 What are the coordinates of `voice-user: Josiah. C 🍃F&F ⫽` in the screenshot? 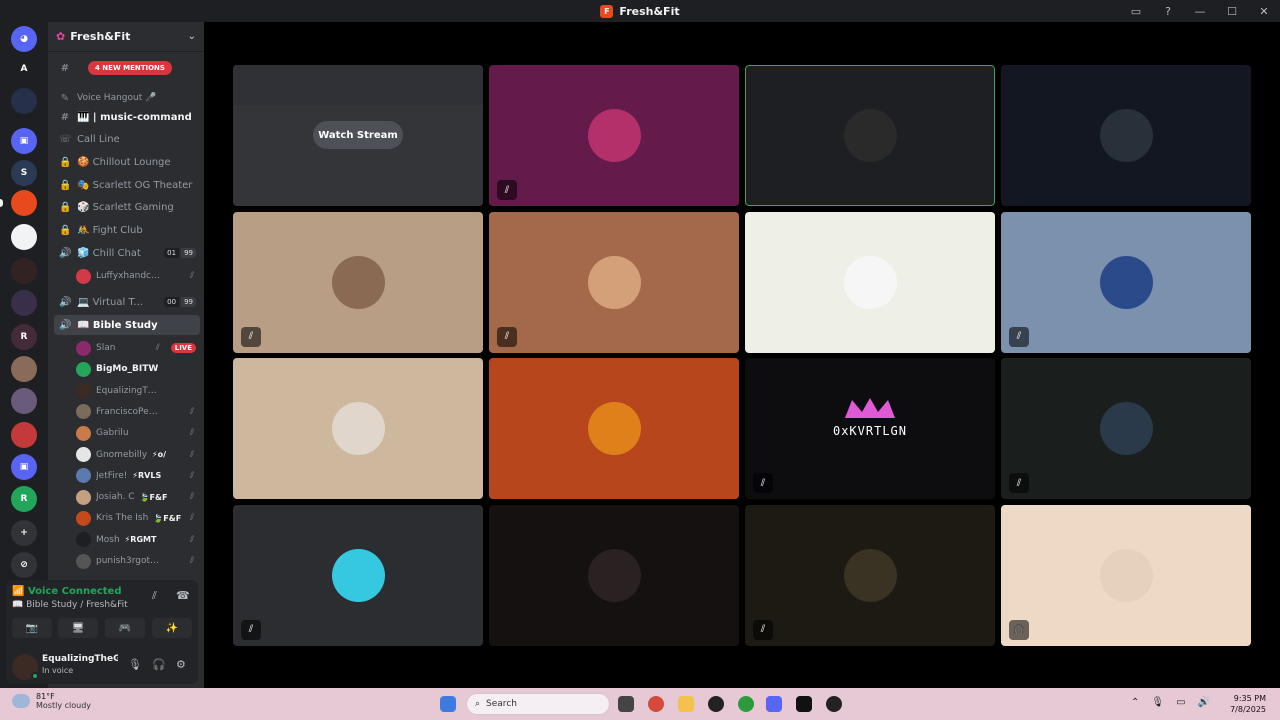 It's located at (138, 497).